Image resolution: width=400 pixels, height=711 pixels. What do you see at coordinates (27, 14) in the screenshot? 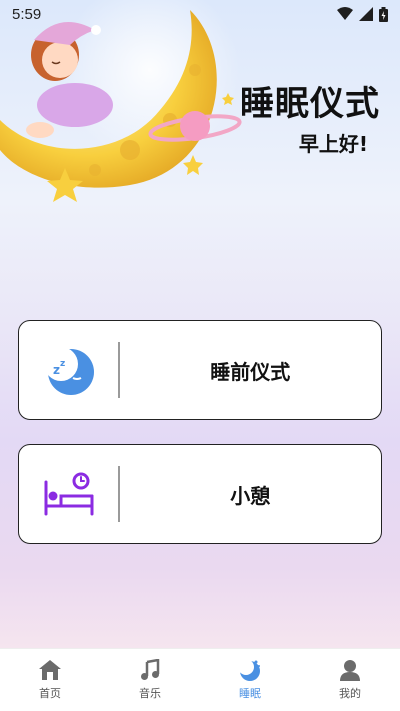
I see `status-time: 5:59` at bounding box center [27, 14].